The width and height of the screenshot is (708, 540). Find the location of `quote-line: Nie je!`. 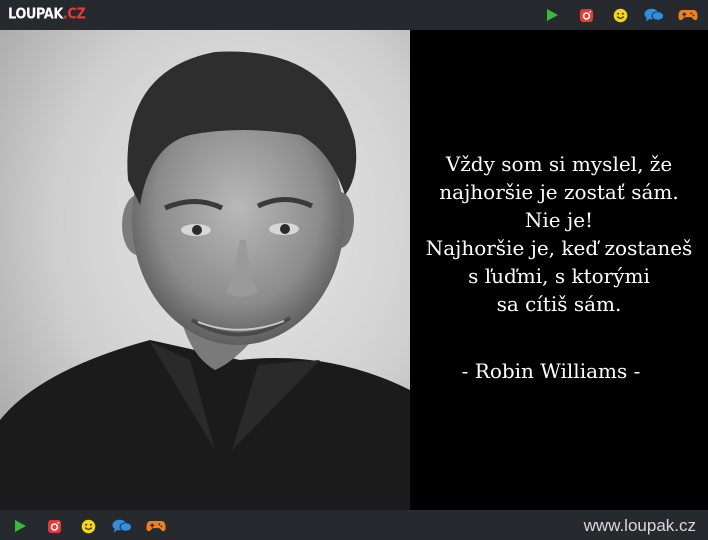

quote-line: Nie je! is located at coordinates (559, 220).